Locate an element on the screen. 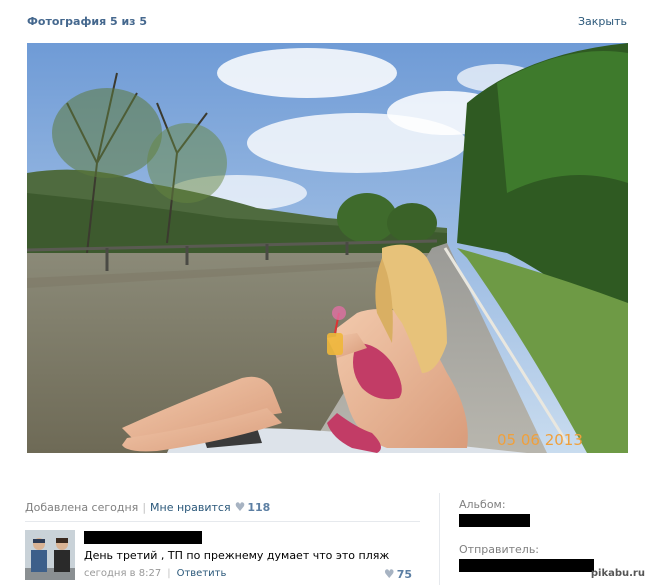  photo-viewer-header: Фотография 5 из 5 Закрыть is located at coordinates (326, 21).